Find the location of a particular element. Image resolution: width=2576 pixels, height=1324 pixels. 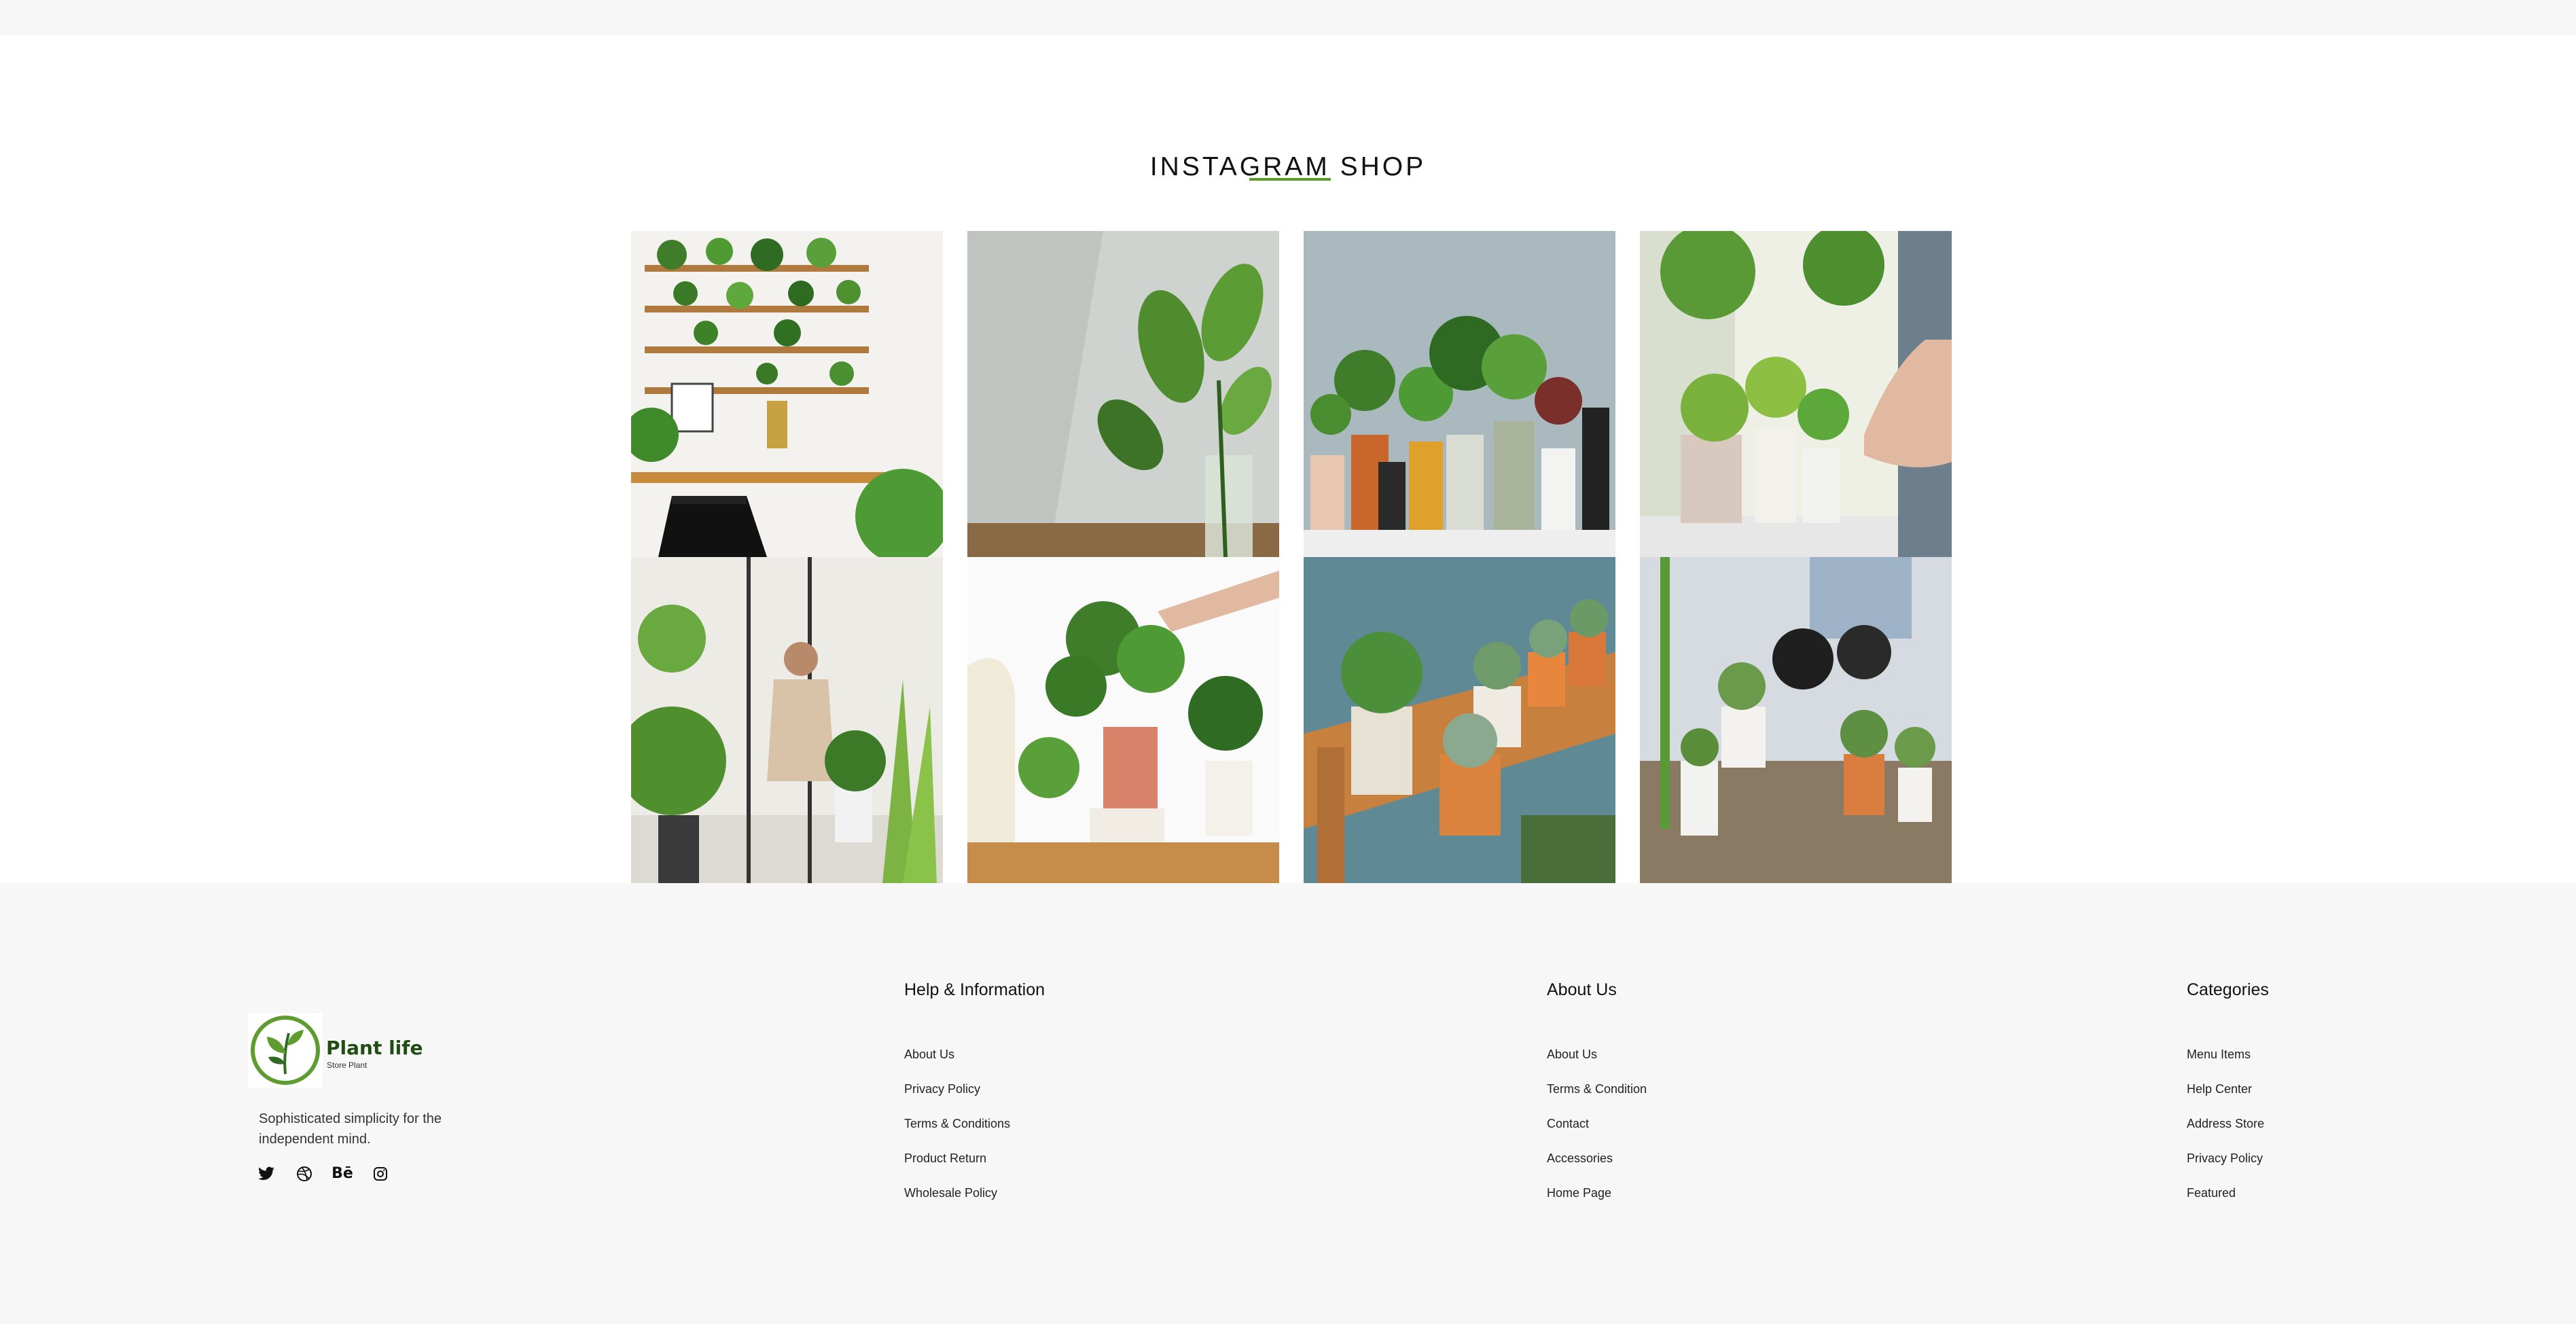

hand-watering-monstera-photo is located at coordinates (1123, 720).